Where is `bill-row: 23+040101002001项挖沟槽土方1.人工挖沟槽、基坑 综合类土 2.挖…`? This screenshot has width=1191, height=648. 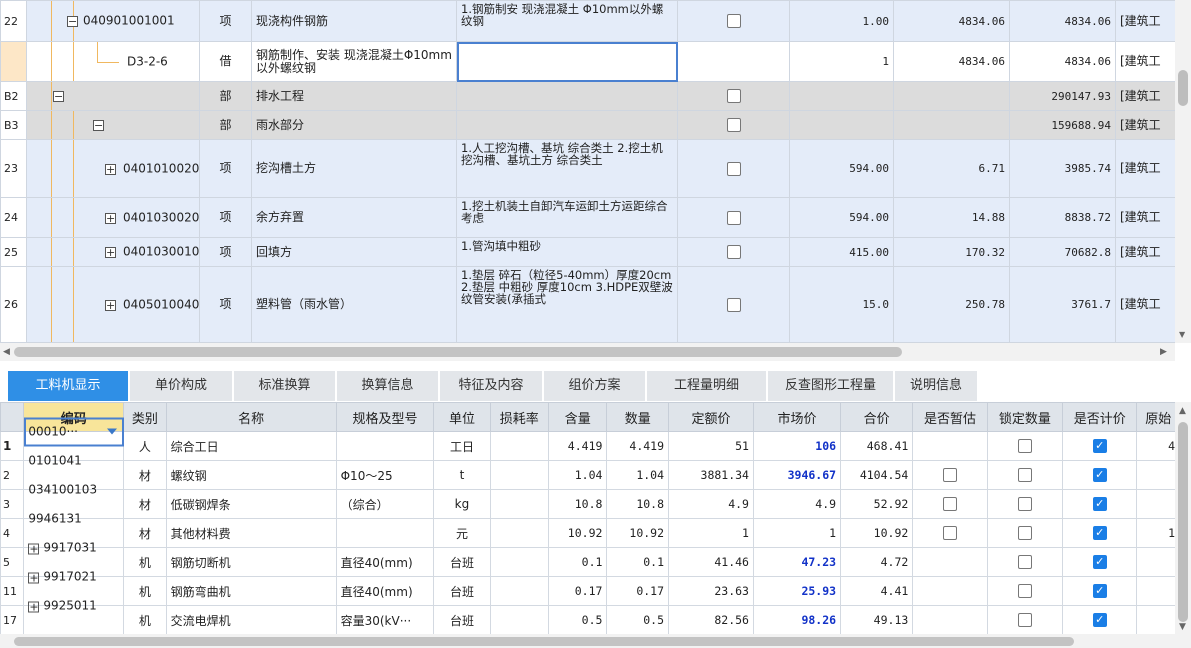
bill-row: 23+040101002001项挖沟槽土方1.人工挖沟槽、基坑 综合类土 2.挖… is located at coordinates (587, 168).